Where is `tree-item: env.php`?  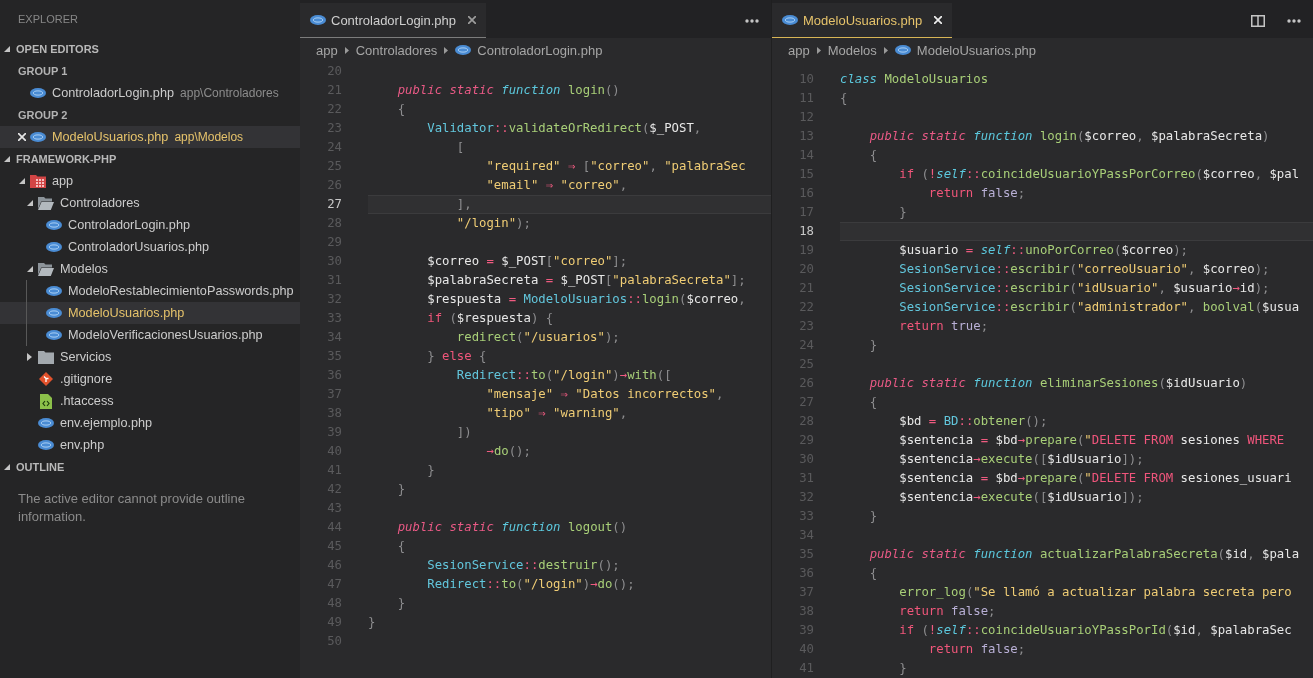
tree-item: env.php is located at coordinates (71, 445).